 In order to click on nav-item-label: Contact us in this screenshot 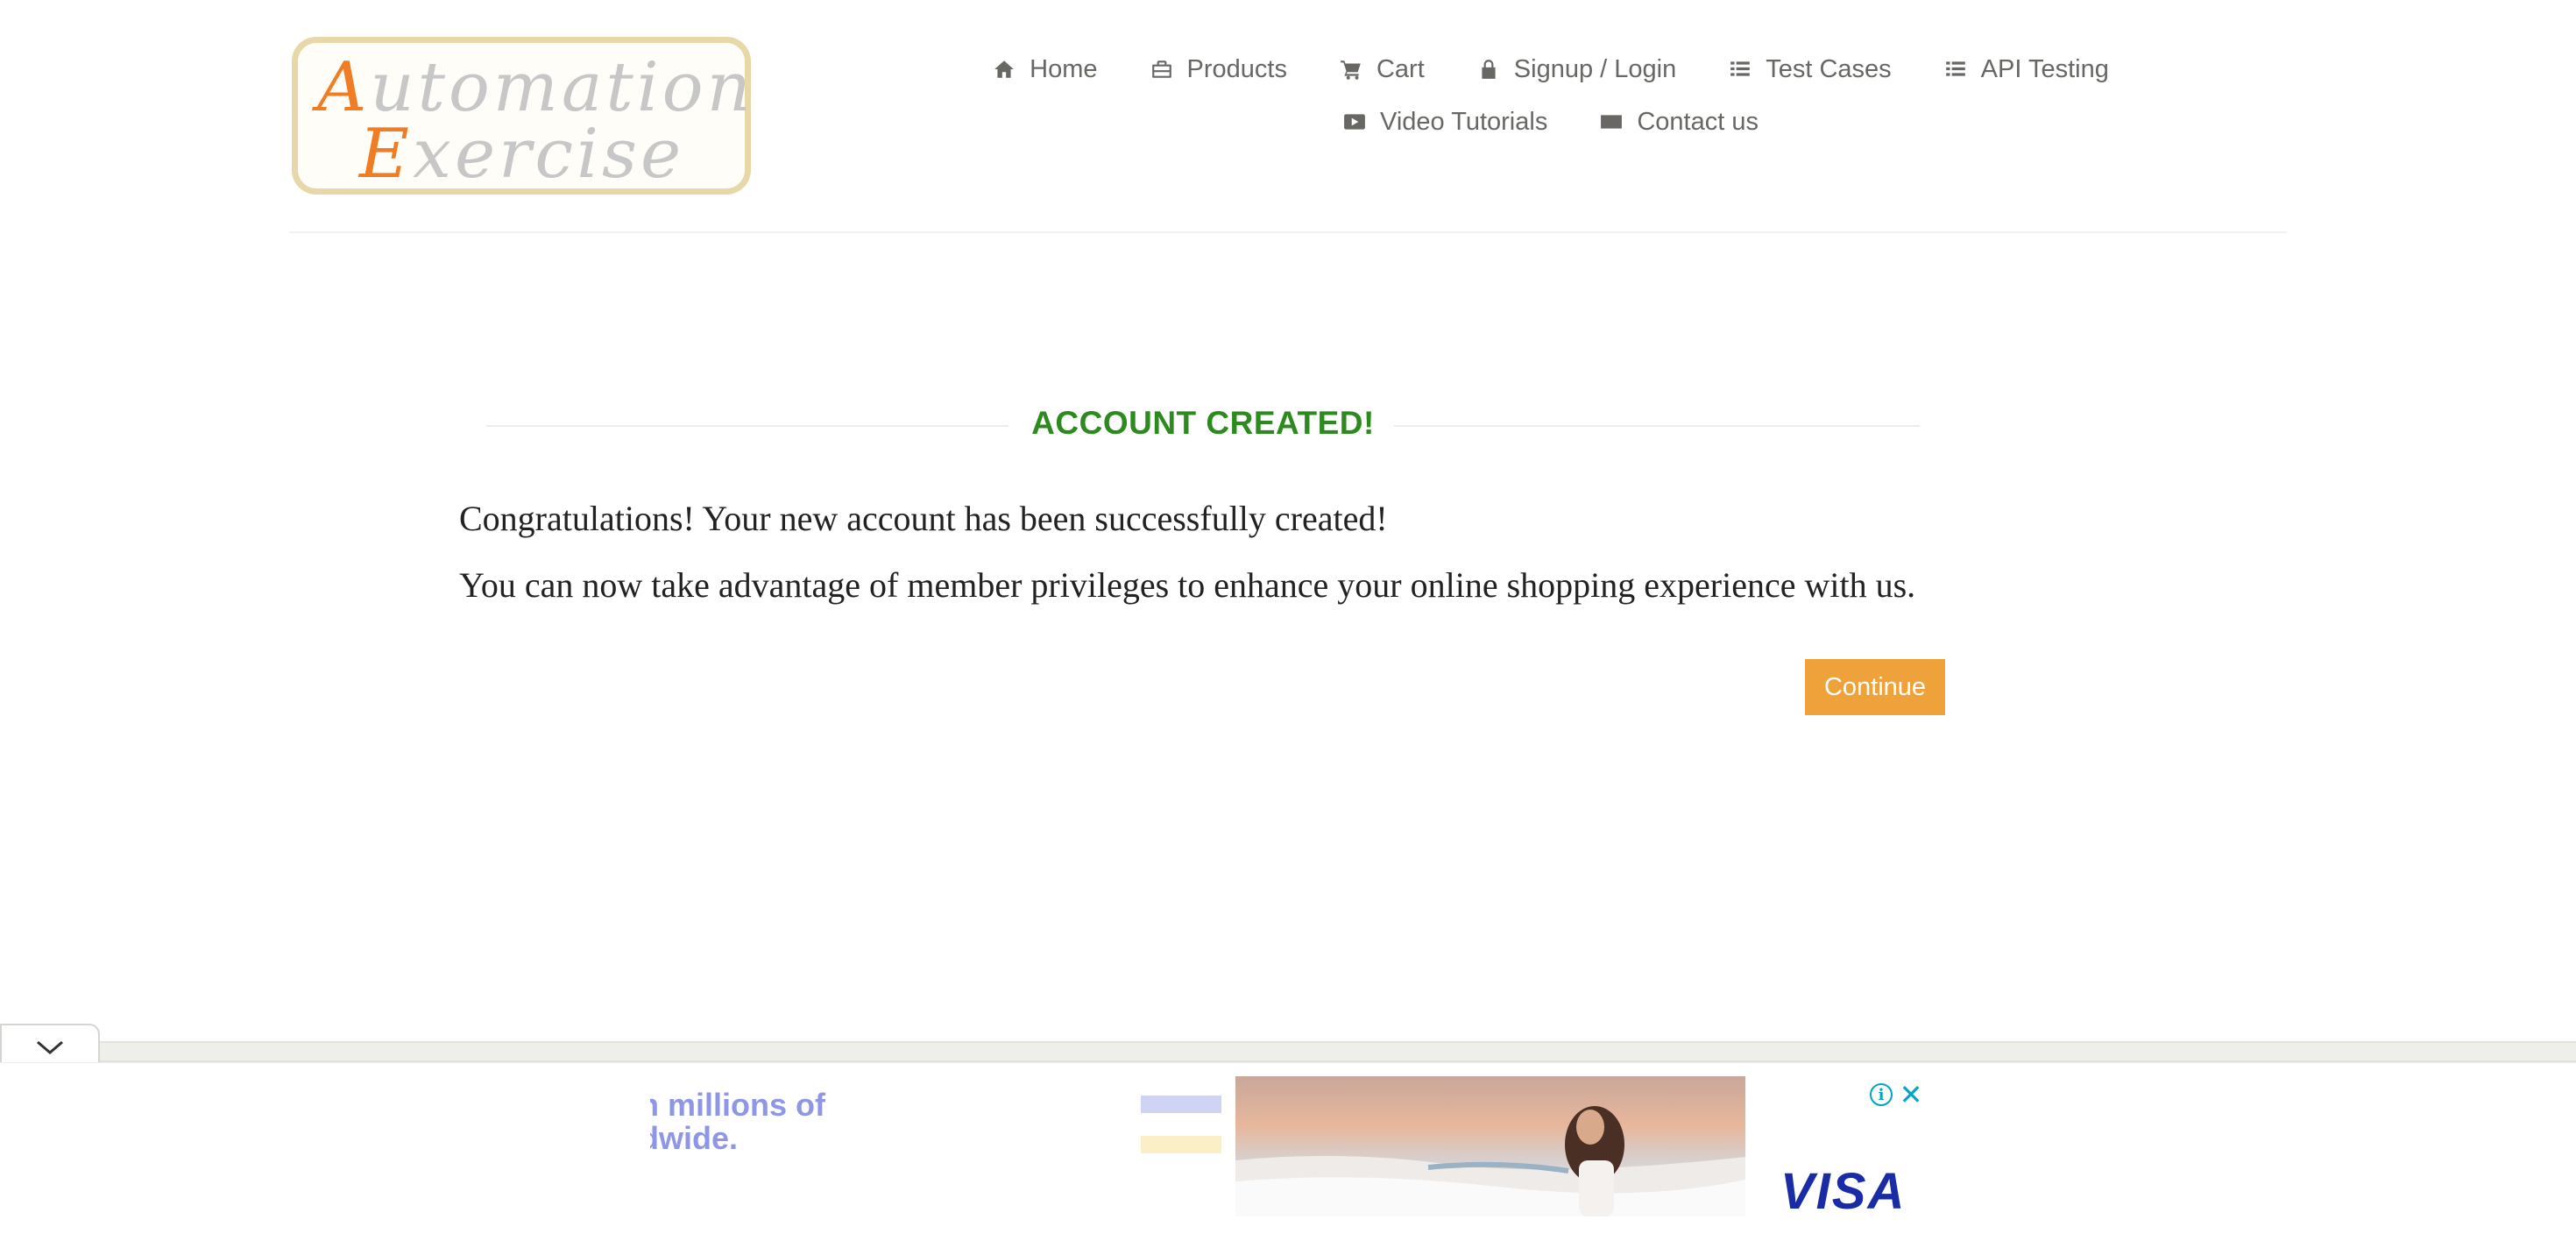, I will do `click(1698, 122)`.